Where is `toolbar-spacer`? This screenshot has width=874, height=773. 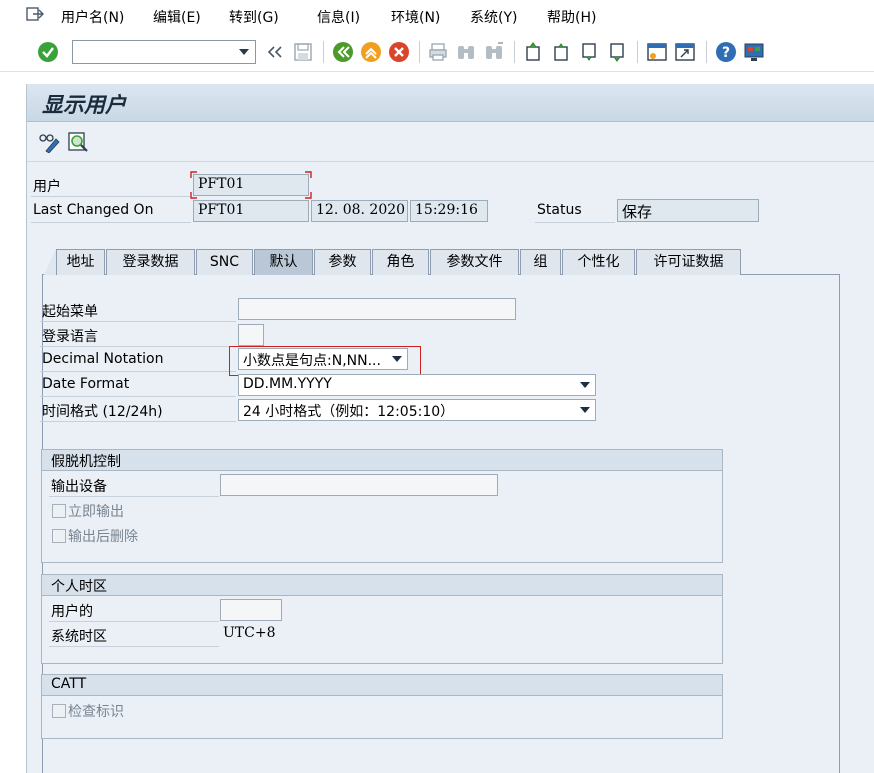 toolbar-spacer is located at coordinates (437, 78).